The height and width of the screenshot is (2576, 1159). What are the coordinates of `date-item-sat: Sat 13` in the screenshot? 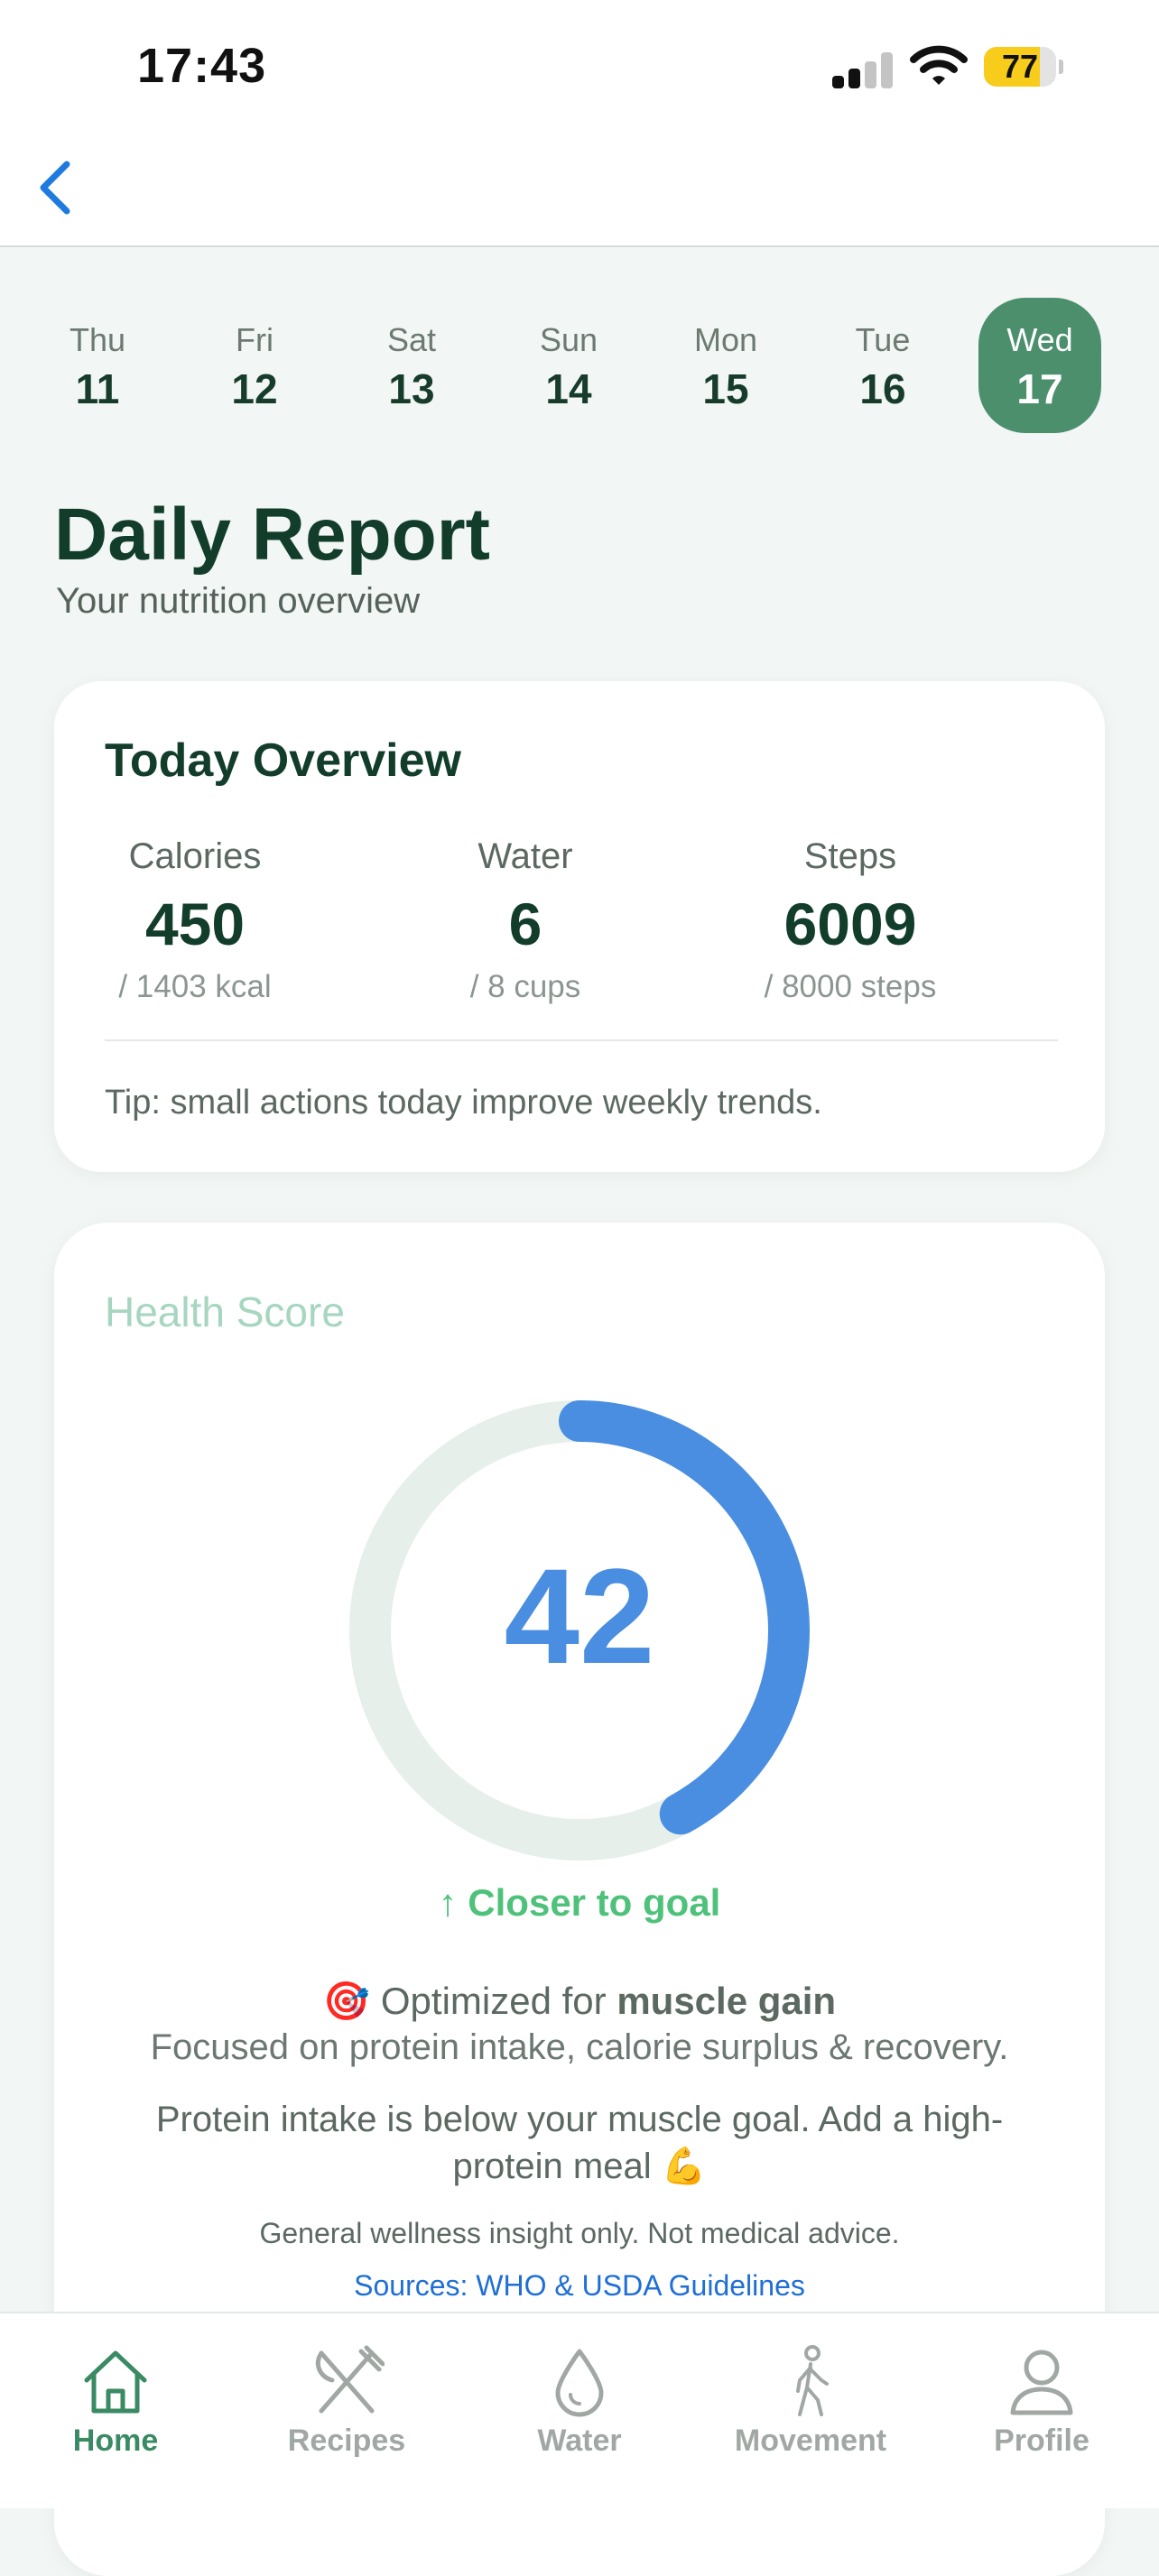 It's located at (411, 365).